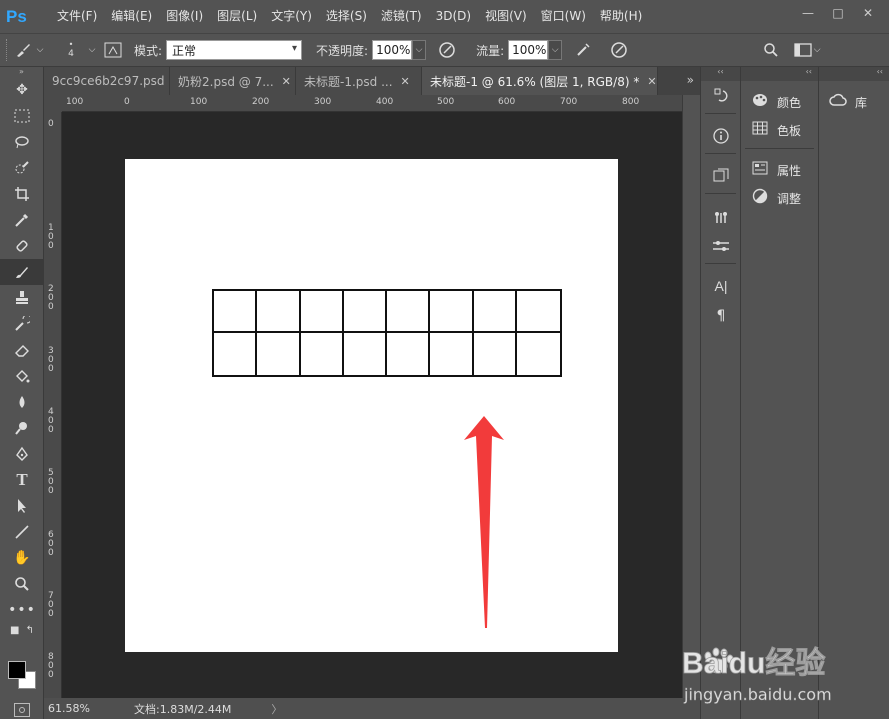  I want to click on mode-label: 模式:, so click(148, 50).